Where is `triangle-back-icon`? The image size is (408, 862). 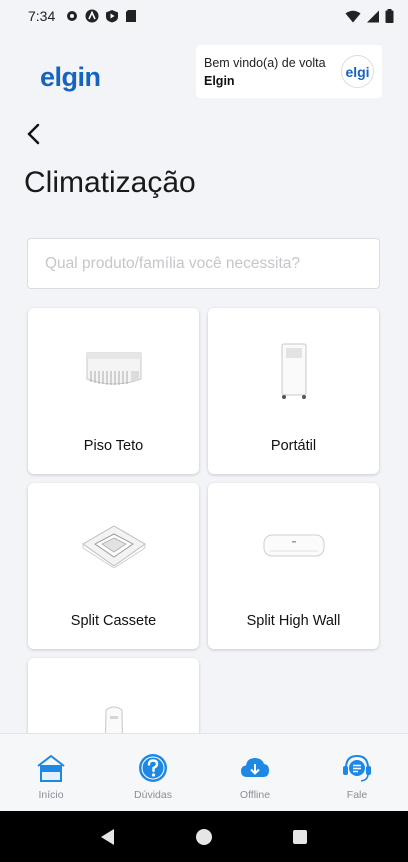 triangle-back-icon is located at coordinates (107, 836).